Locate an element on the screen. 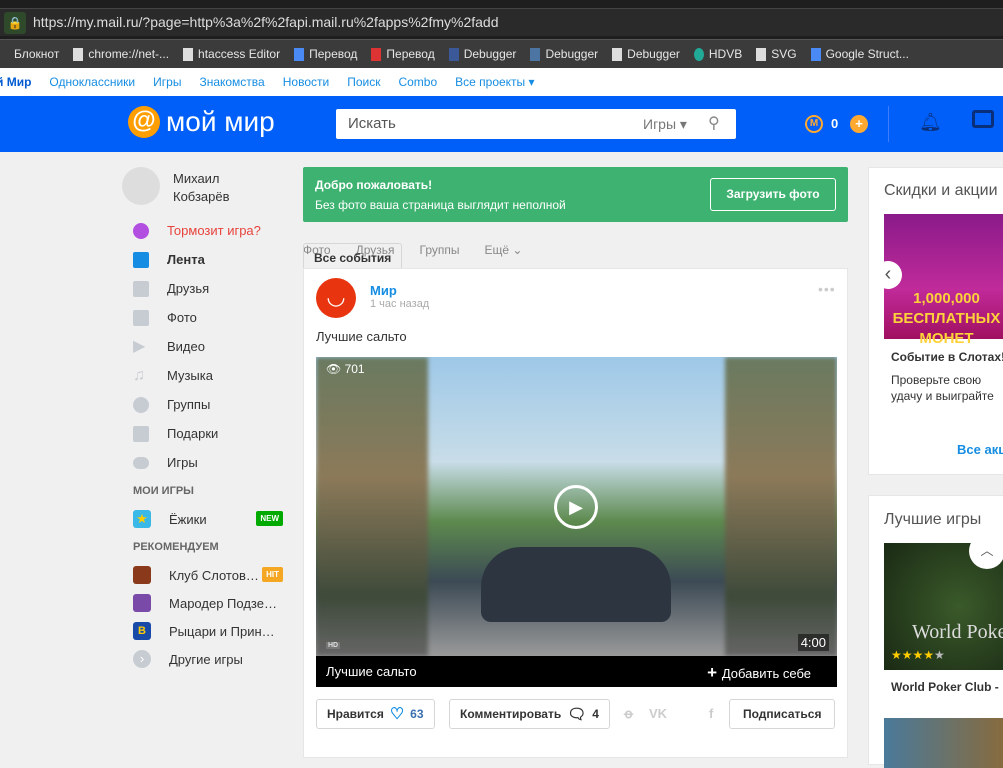  game-label: Ёжики is located at coordinates (188, 519).